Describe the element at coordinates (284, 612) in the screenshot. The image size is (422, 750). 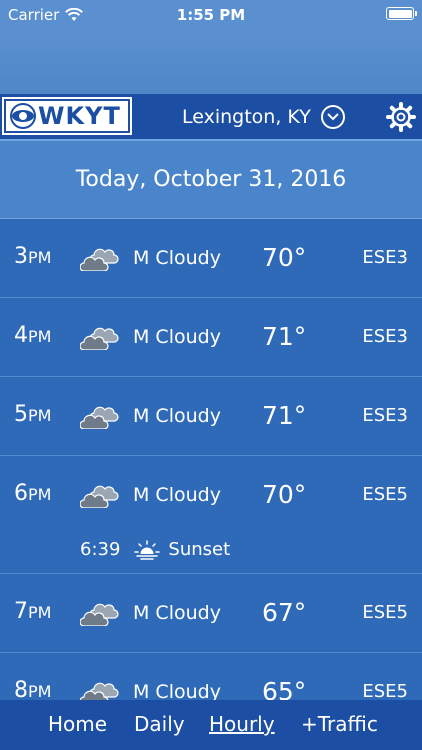
I see `temperature-label: 67°` at that location.